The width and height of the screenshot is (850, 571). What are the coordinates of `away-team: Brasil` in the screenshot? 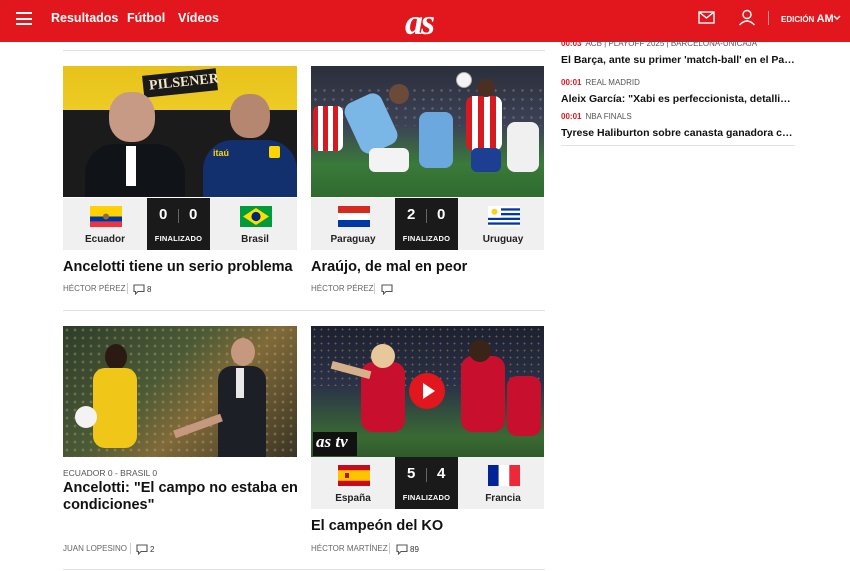 It's located at (255, 224).